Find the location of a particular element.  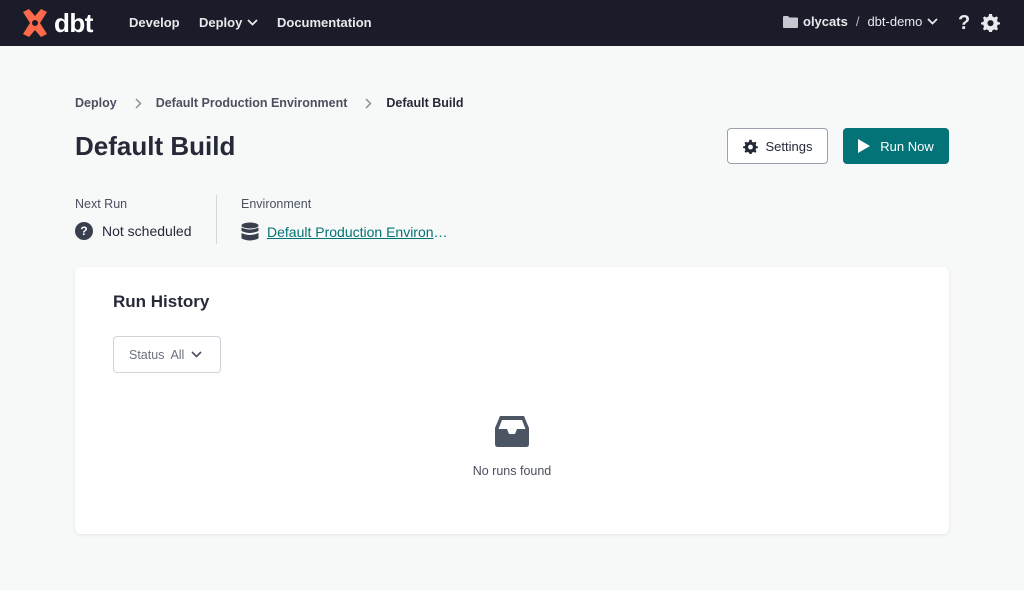

environment-label: Environment is located at coordinates (276, 204).